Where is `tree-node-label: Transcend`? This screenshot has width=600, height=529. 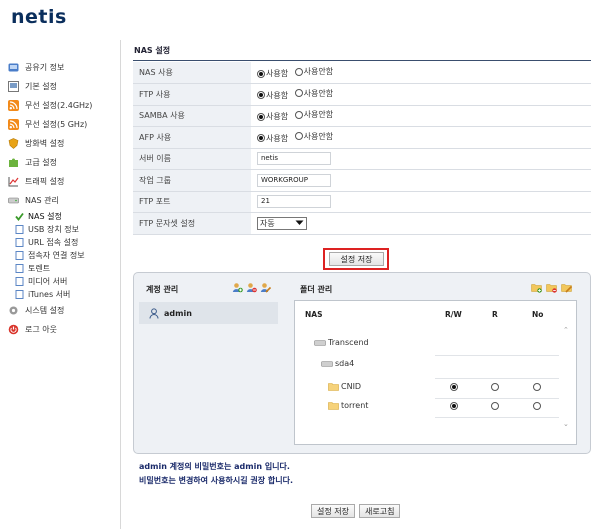
tree-node-label: Transcend is located at coordinates (348, 342).